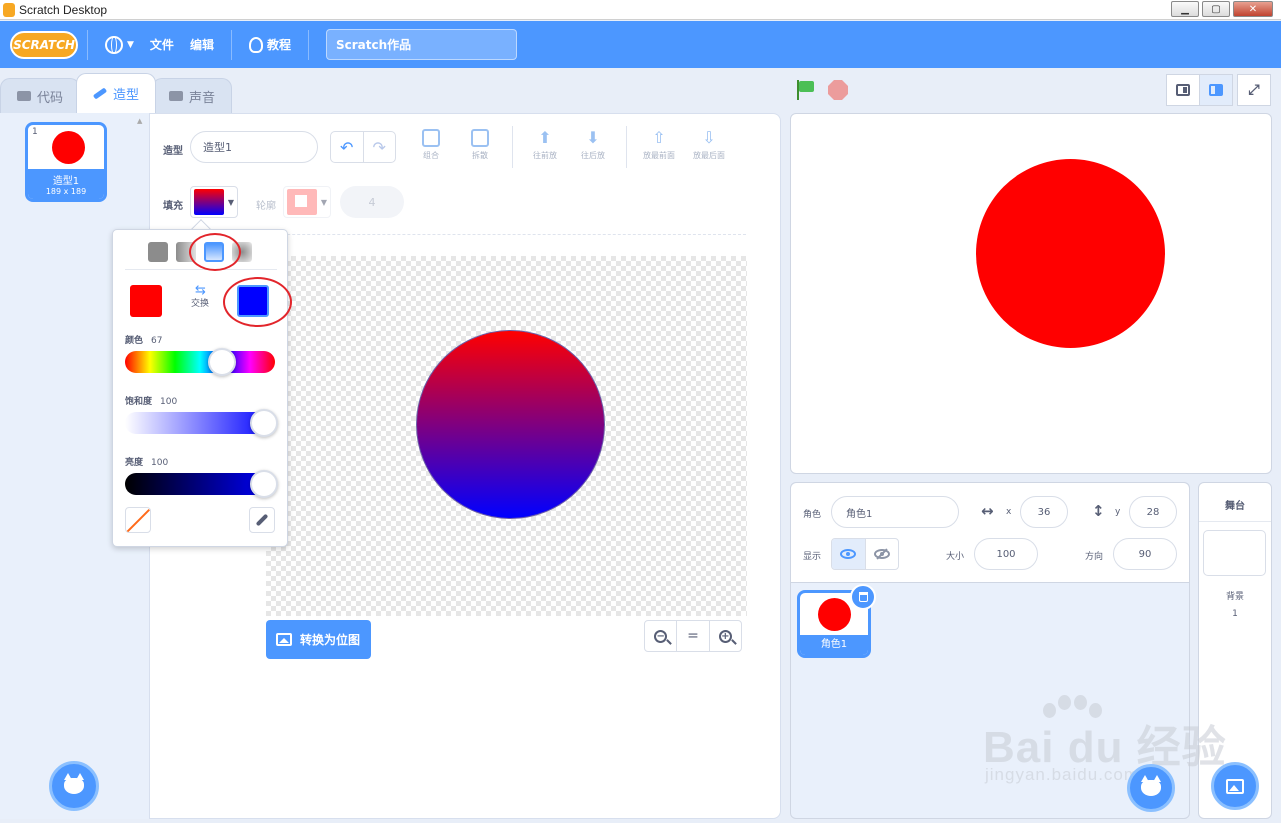  Describe the element at coordinates (200, 290) in the screenshot. I see `swap-icon: ⇆` at that location.